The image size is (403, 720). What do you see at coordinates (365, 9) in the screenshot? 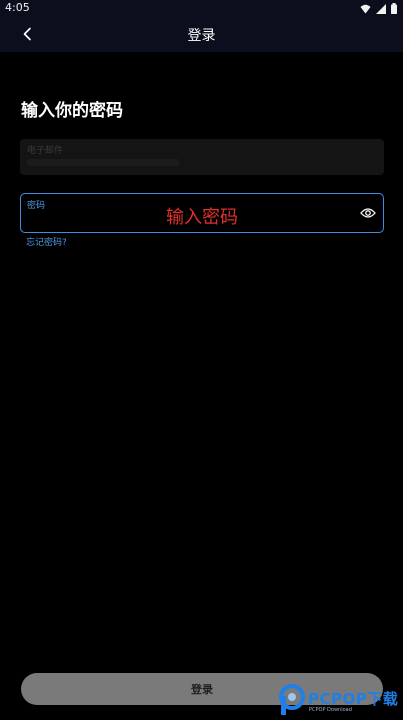
I see `wifi-icon` at bounding box center [365, 9].